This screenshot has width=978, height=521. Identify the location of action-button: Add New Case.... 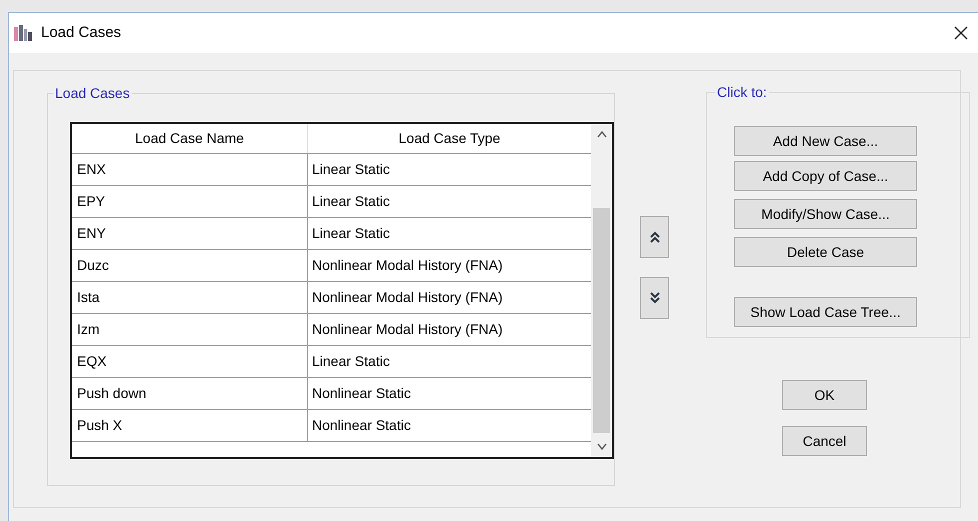
(825, 141).